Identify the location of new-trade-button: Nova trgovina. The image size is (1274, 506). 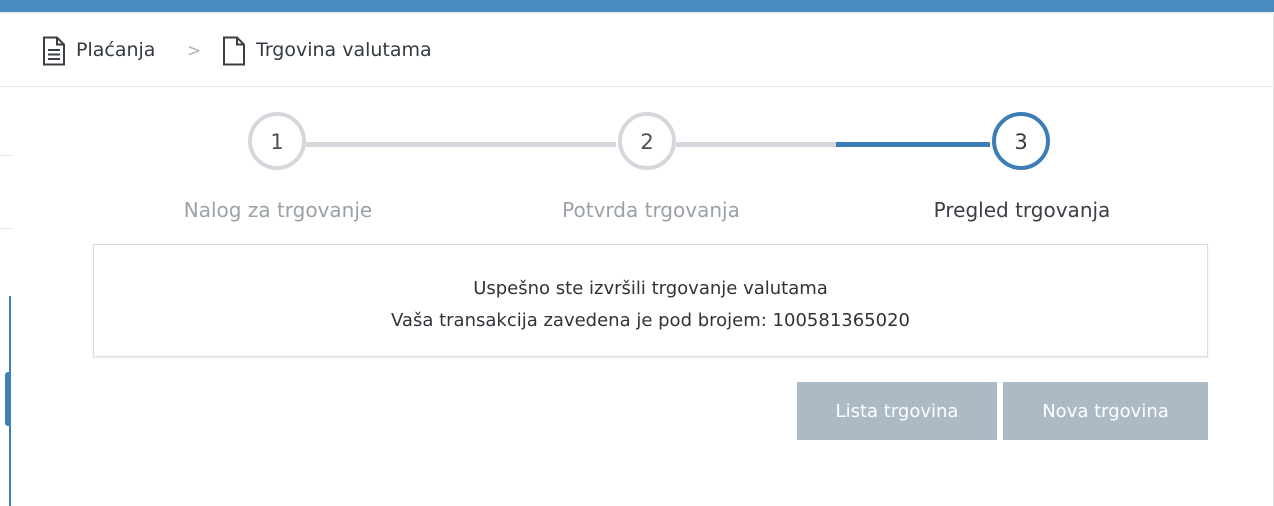
(1105, 411).